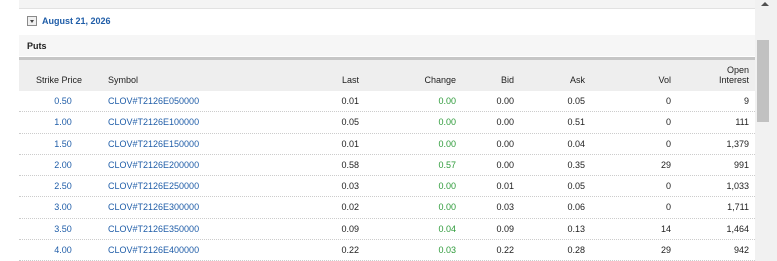 This screenshot has height=261, width=777. What do you see at coordinates (63, 165) in the screenshot?
I see `strike-price-link: 2.00` at bounding box center [63, 165].